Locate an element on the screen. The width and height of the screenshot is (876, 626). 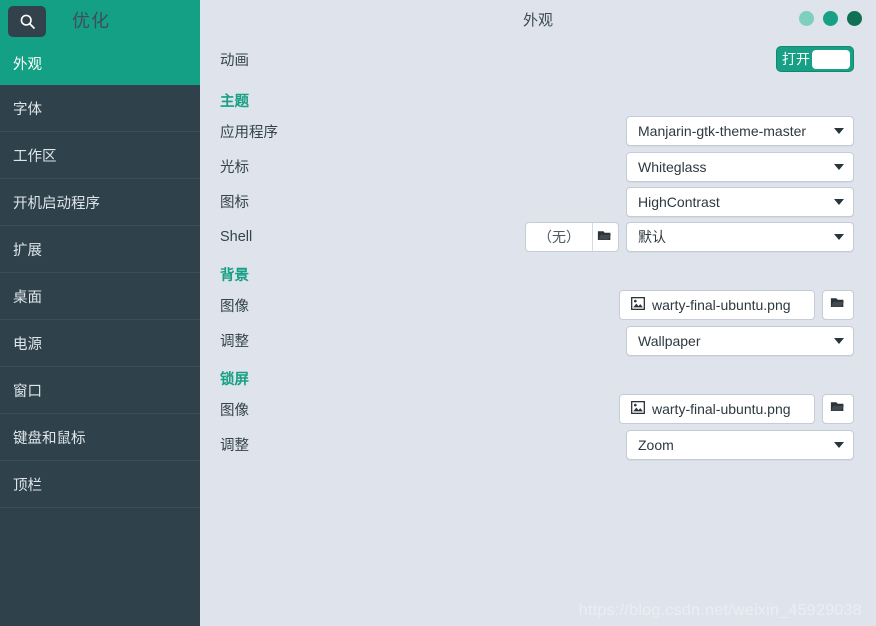
lockscreen-adjustment-dropdown: Zoom is located at coordinates (740, 444).